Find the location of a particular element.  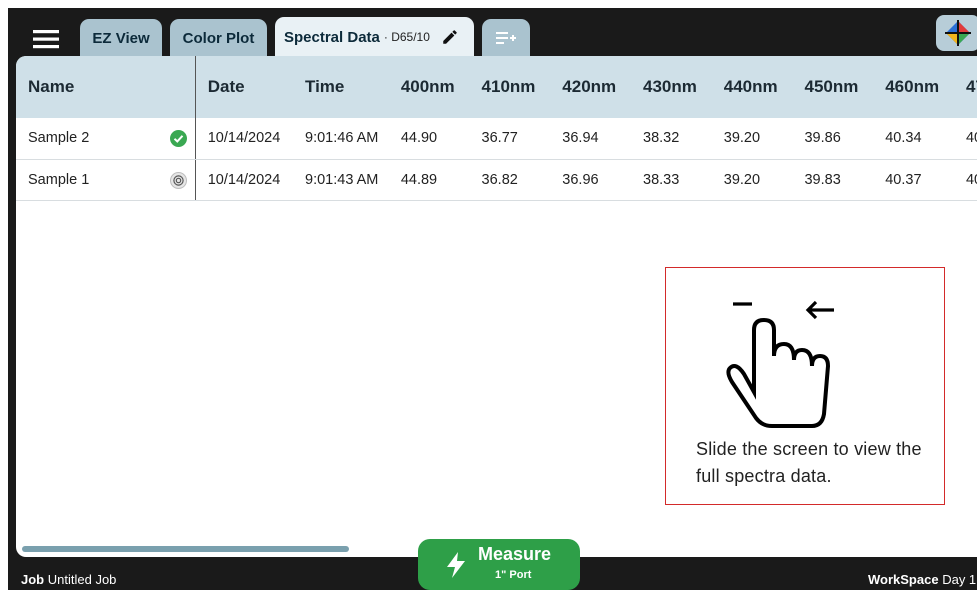

time-cell: 9:01:46 AM is located at coordinates (341, 139).